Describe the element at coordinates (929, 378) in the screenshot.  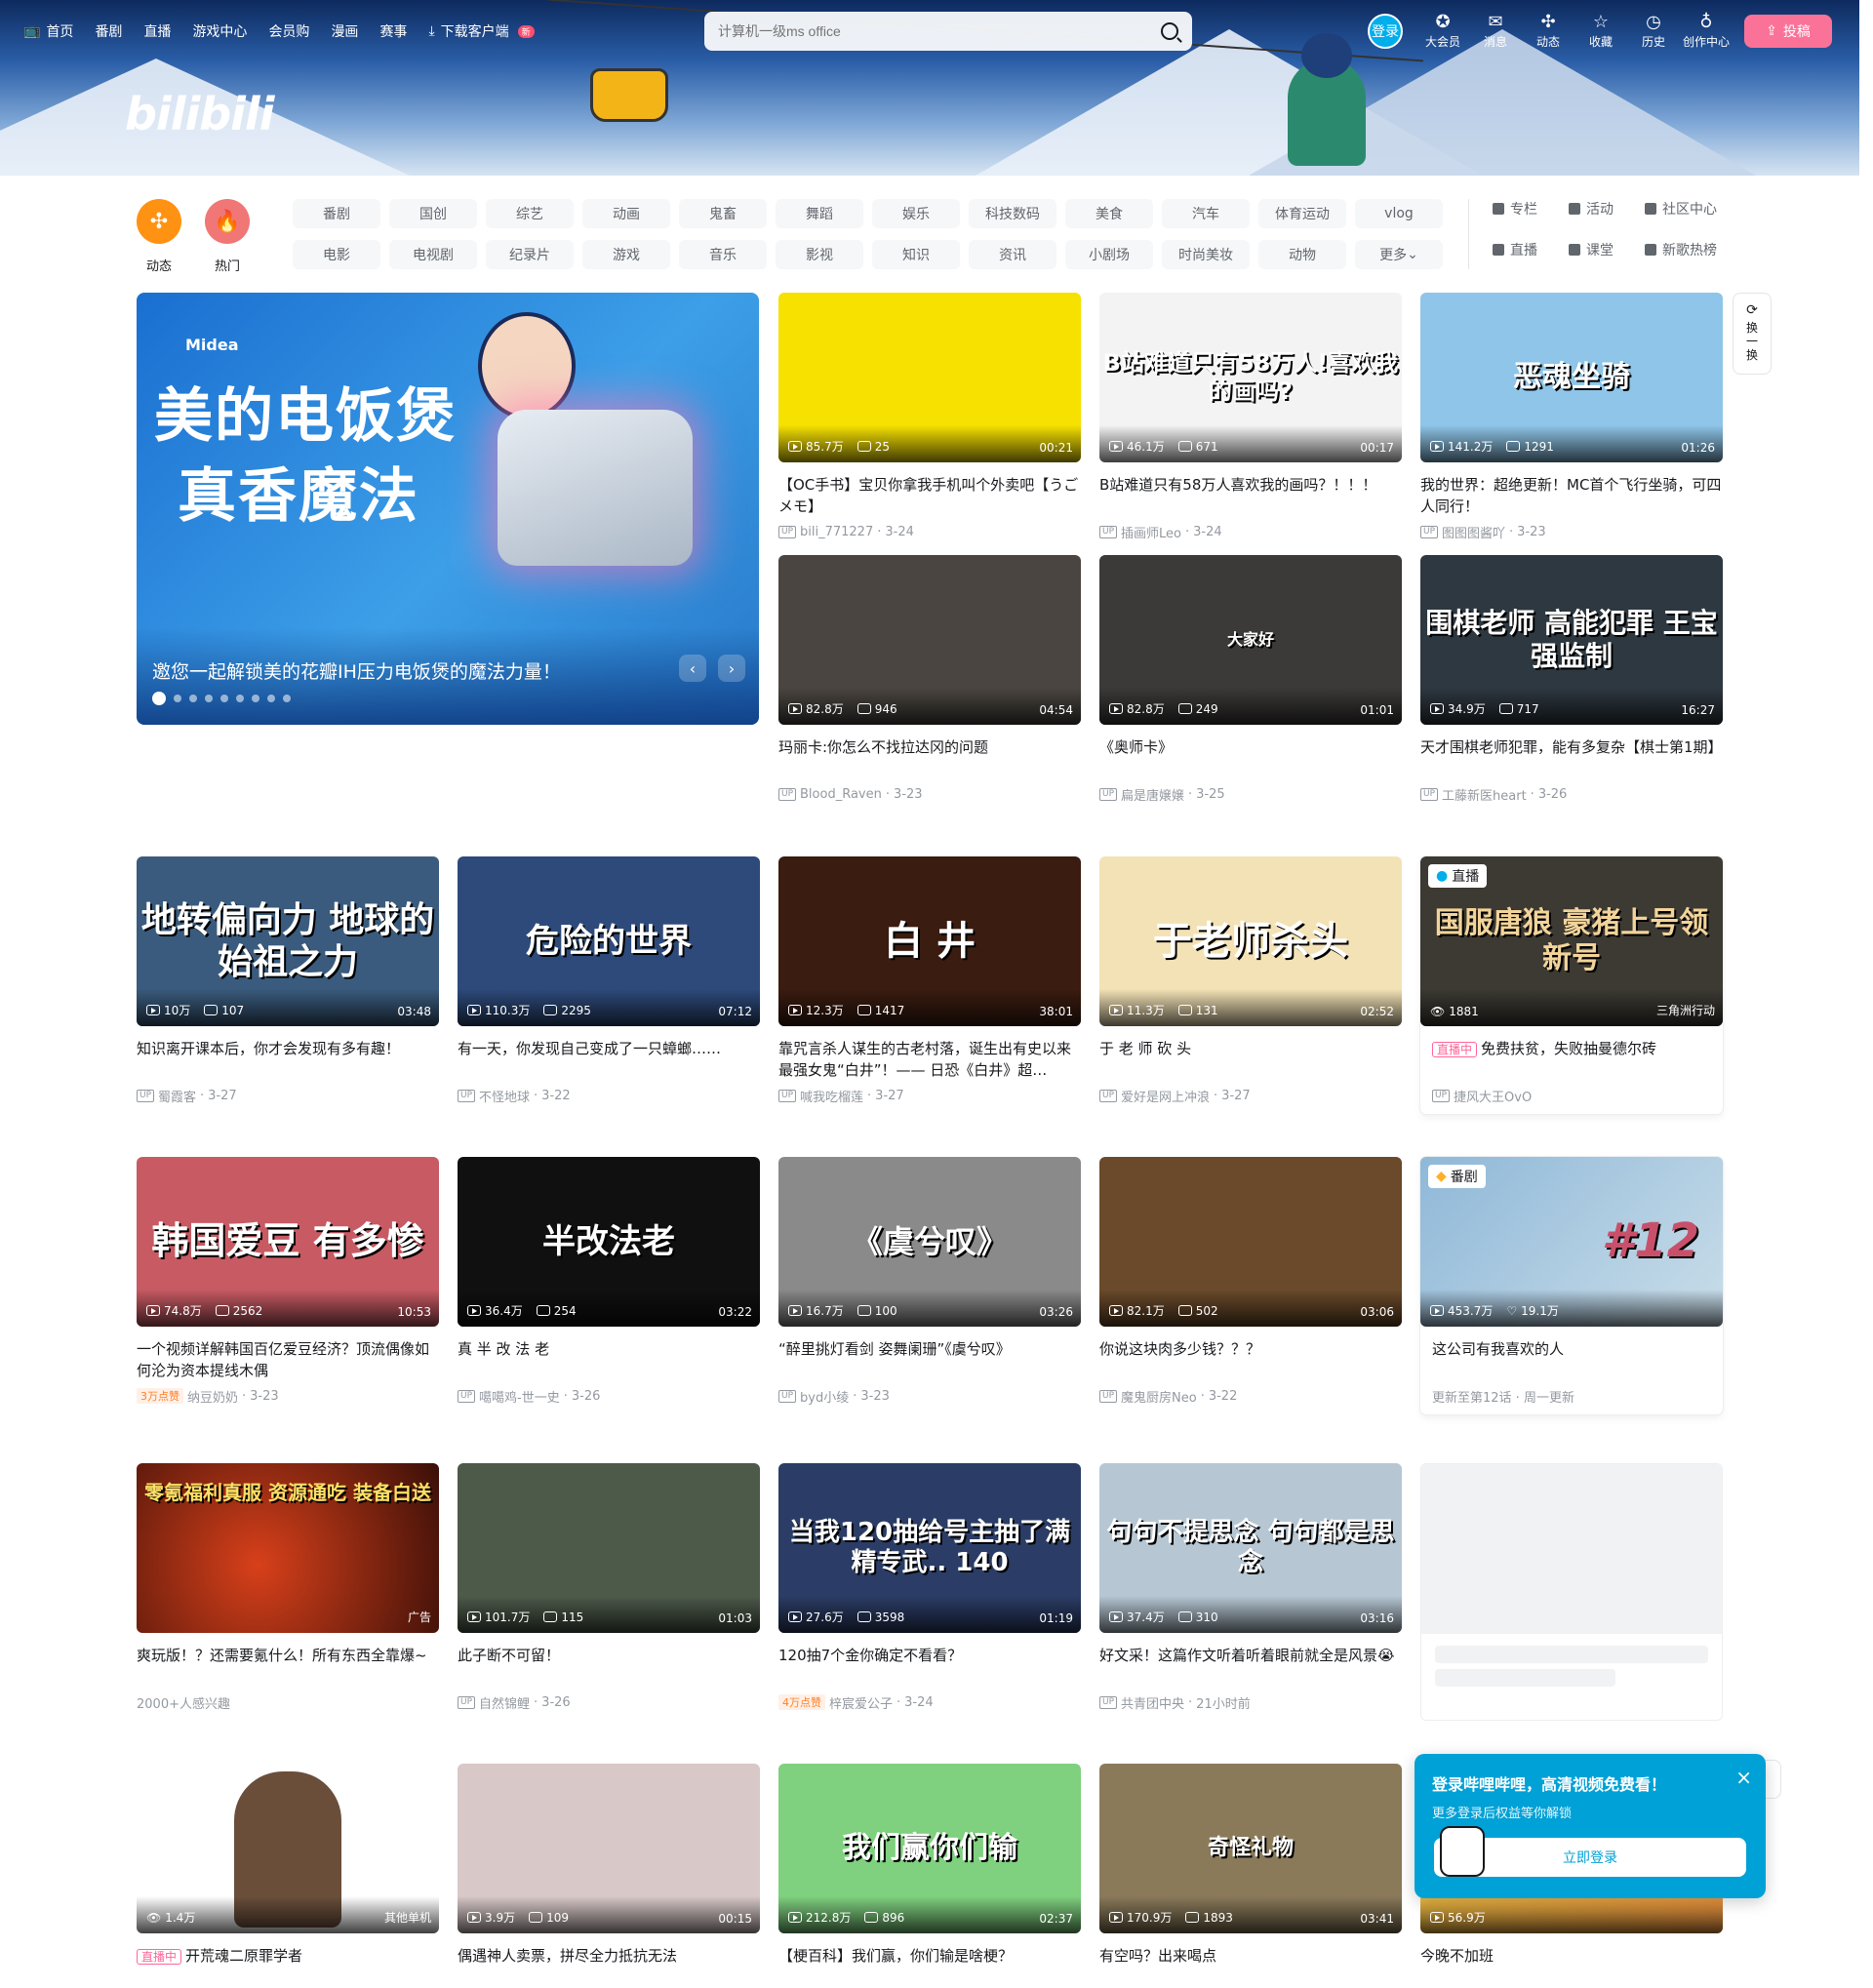
I see `video-thumbnail: 85.7万 25 00:21` at that location.